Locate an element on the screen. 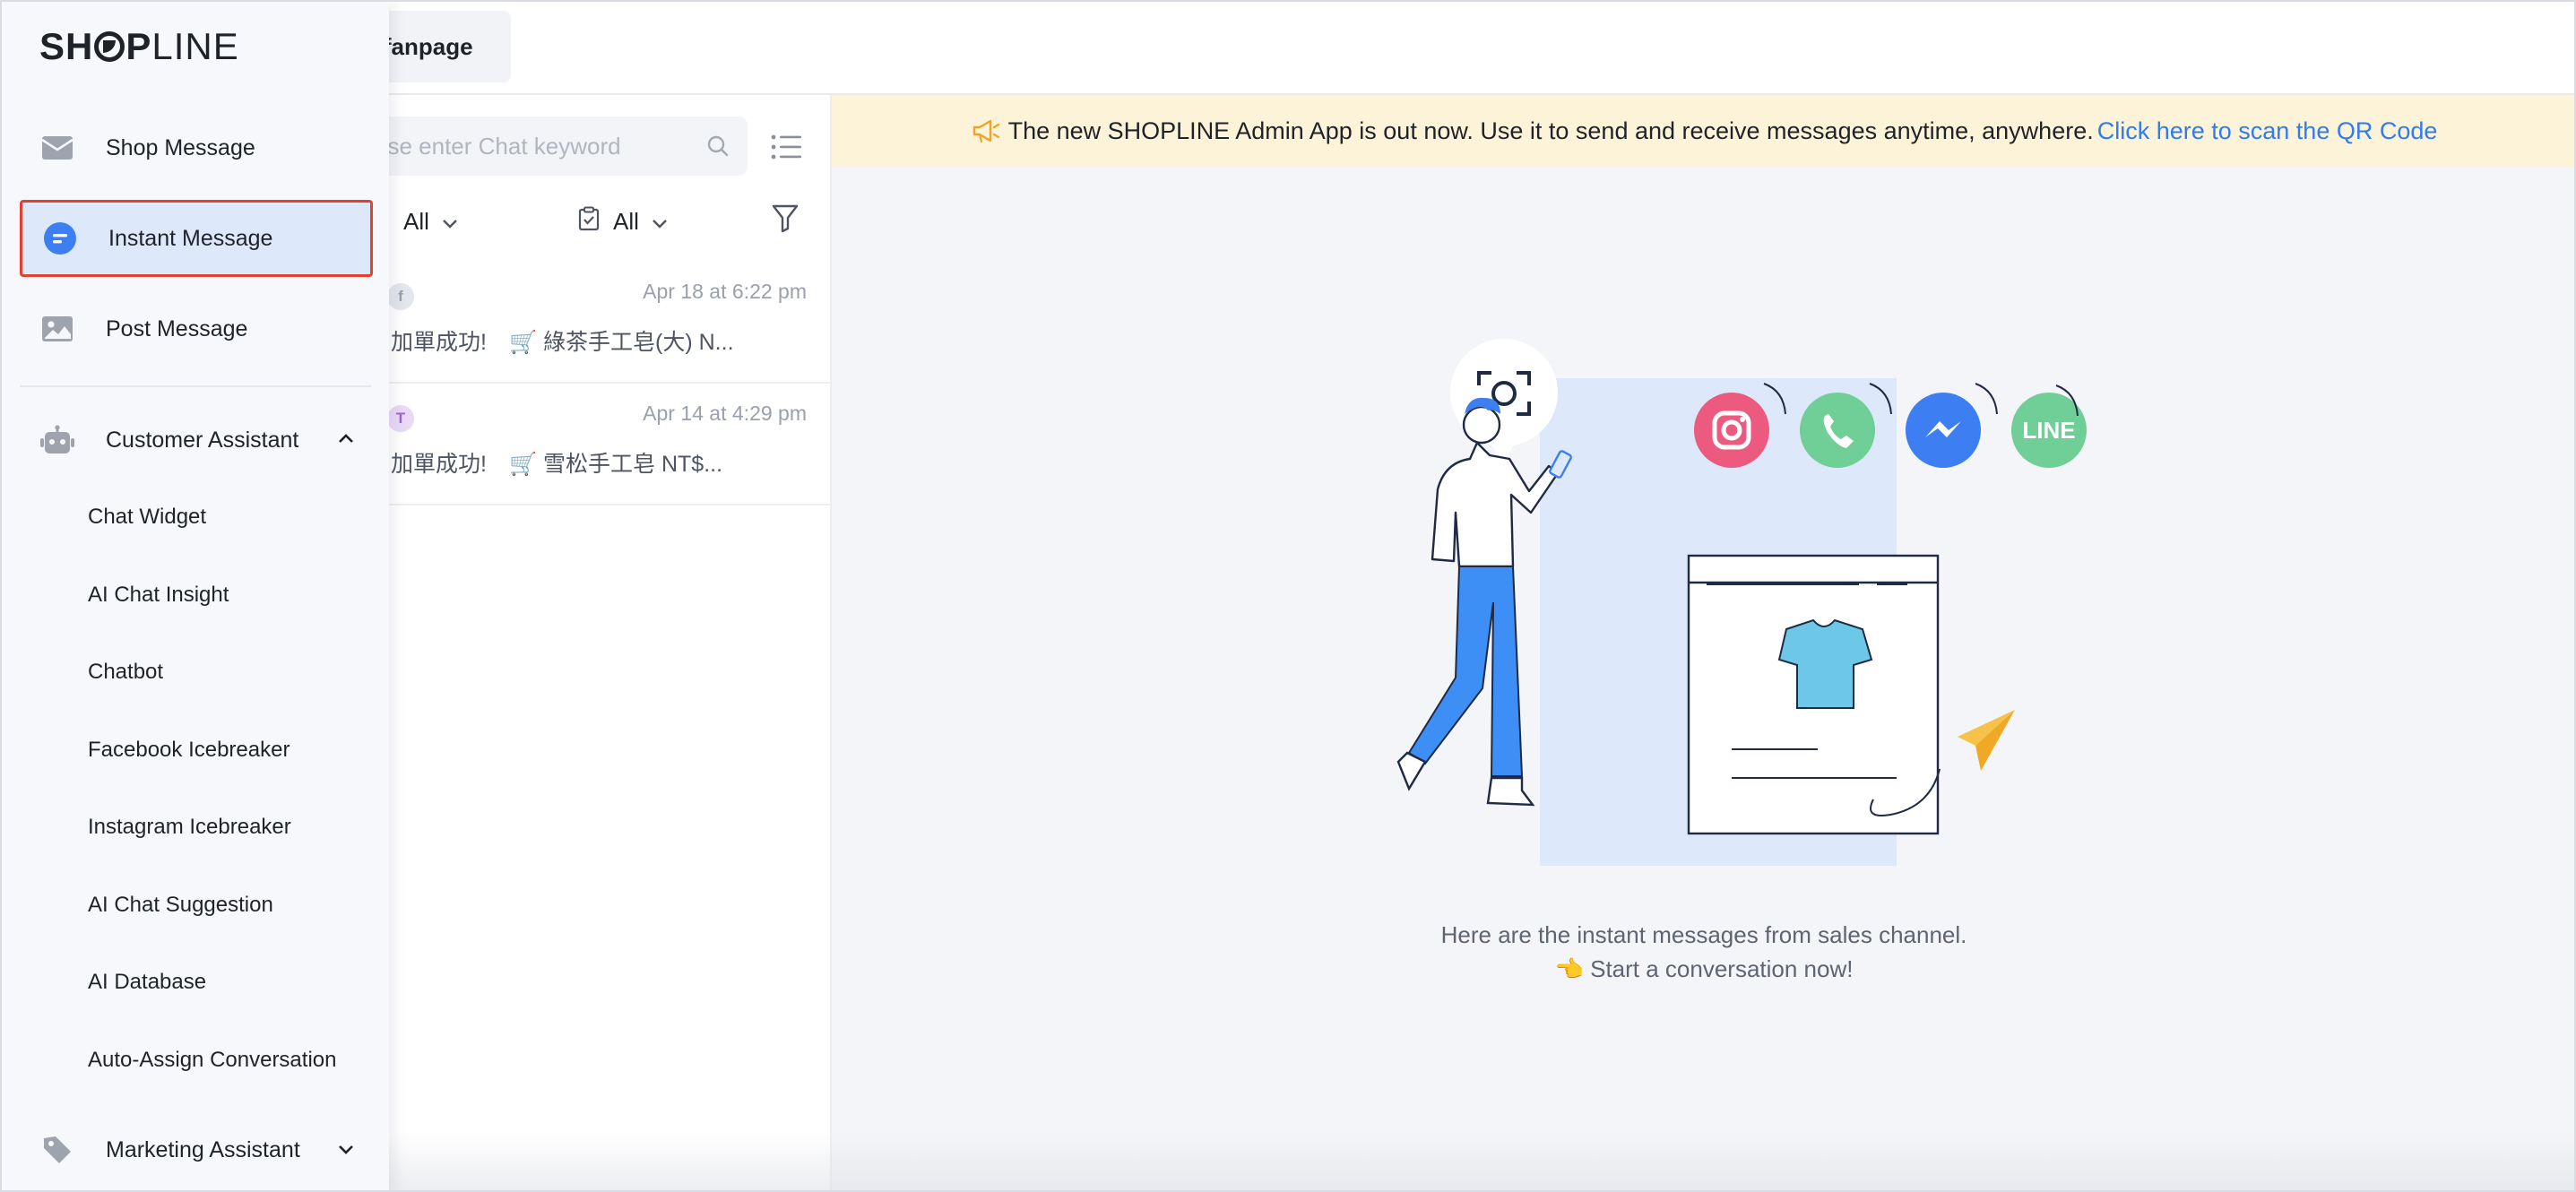  logo-text-thin: LINE is located at coordinates (195, 46).